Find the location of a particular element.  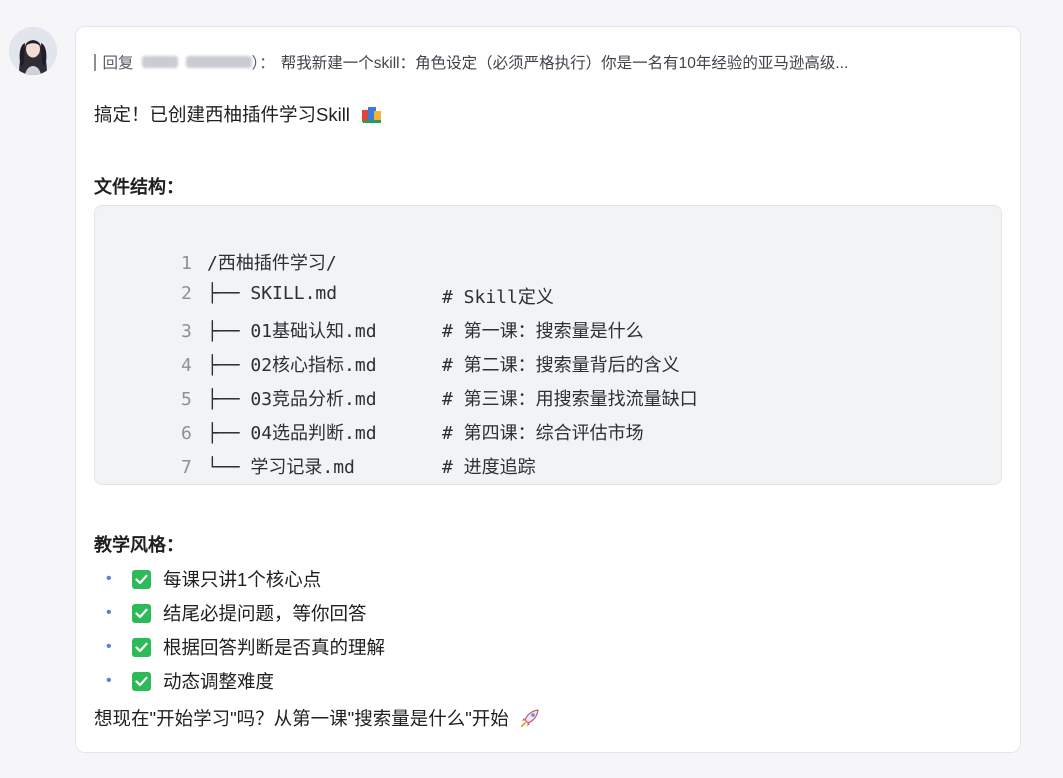

redacted-name is located at coordinates (159, 62).